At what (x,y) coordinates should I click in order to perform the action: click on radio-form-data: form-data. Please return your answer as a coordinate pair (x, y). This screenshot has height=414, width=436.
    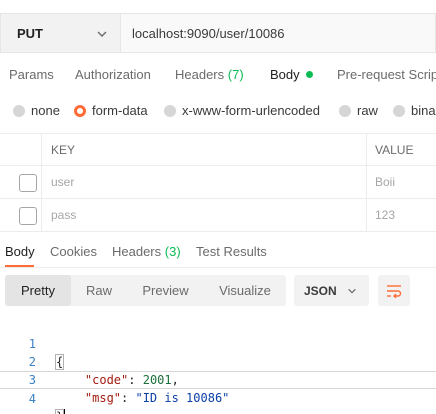
    Looking at the image, I should click on (111, 110).